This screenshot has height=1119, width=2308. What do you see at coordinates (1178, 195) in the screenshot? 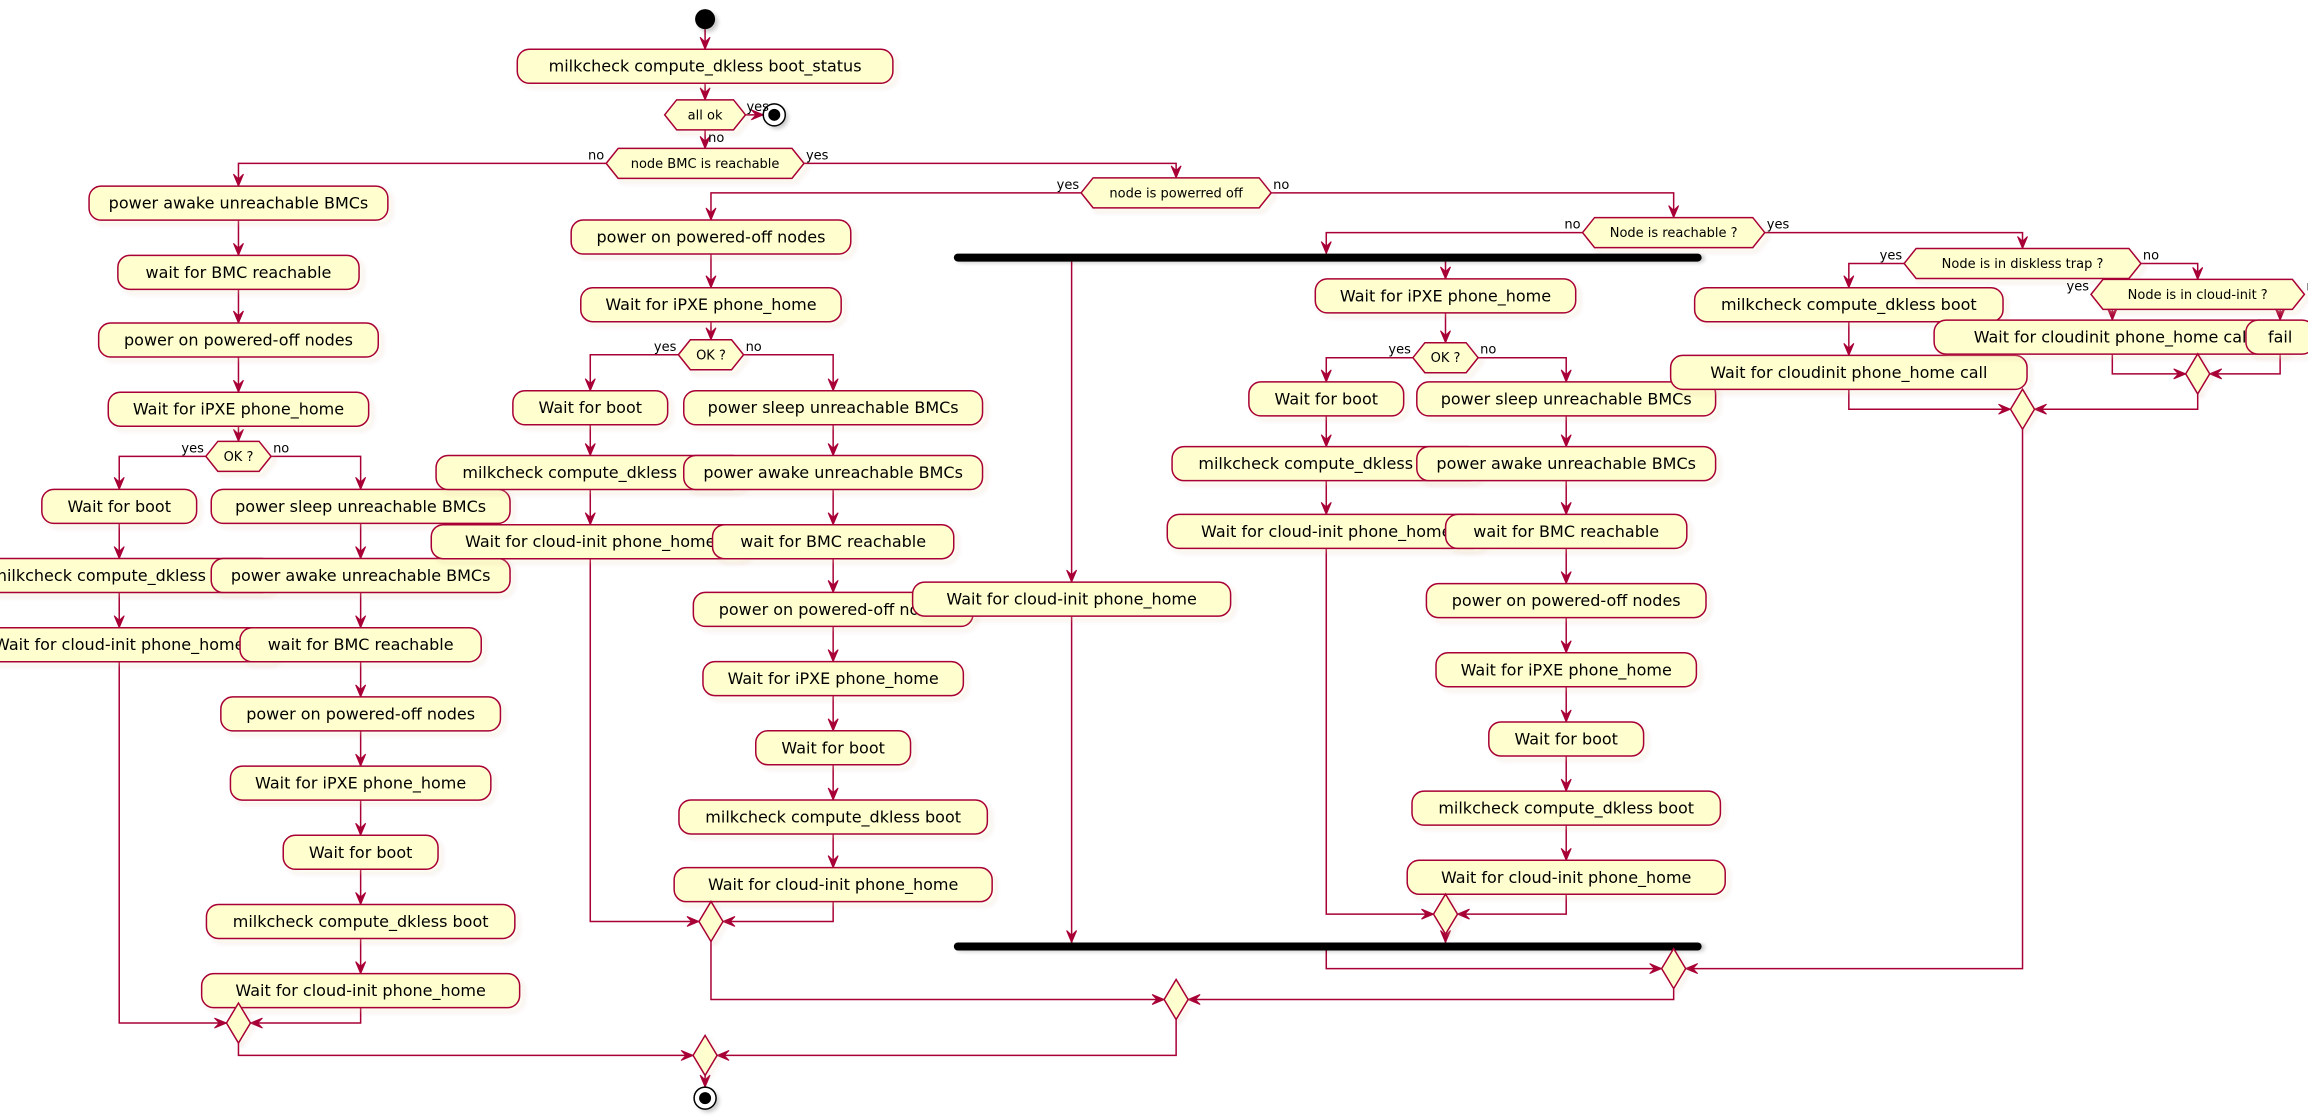
I see `powered-off-decision: node is powerred off` at bounding box center [1178, 195].